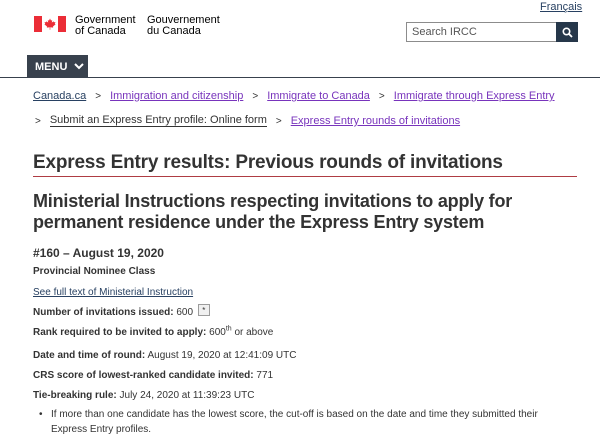 The width and height of the screenshot is (600, 443). I want to click on search-form, so click(492, 32).